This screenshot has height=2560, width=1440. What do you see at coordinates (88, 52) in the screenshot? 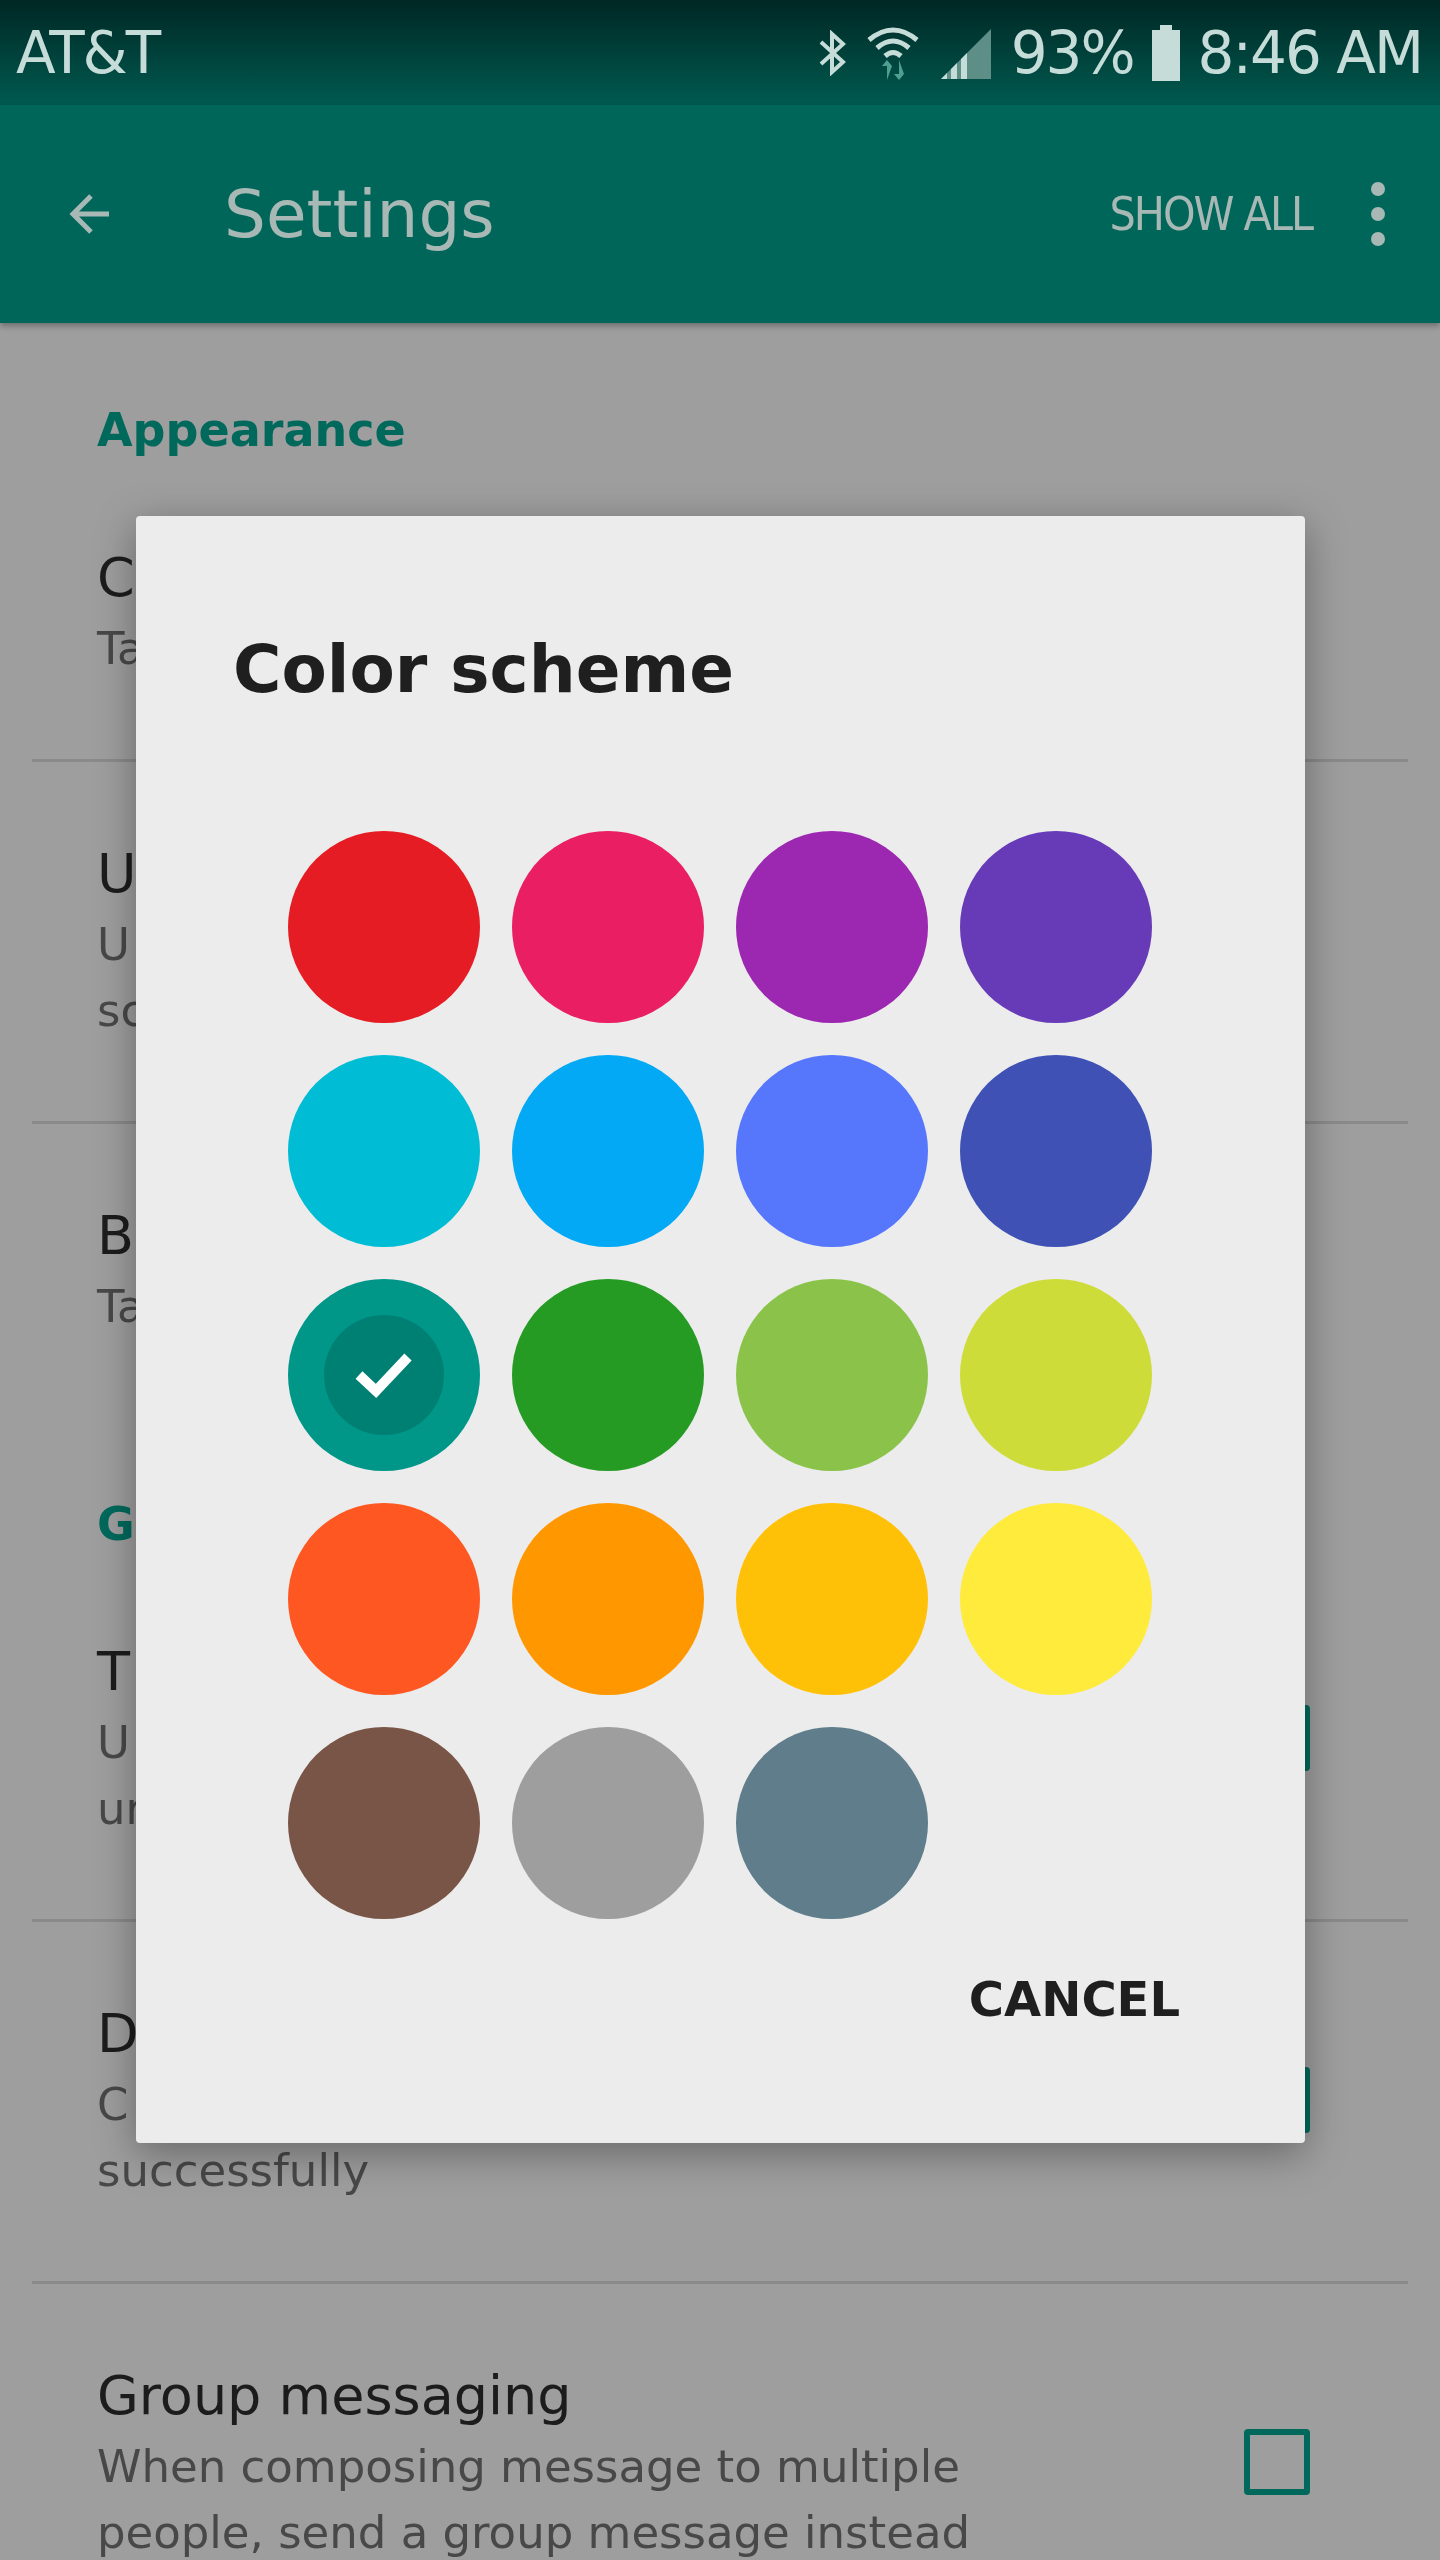
I see `carrier-name: AT&T` at bounding box center [88, 52].